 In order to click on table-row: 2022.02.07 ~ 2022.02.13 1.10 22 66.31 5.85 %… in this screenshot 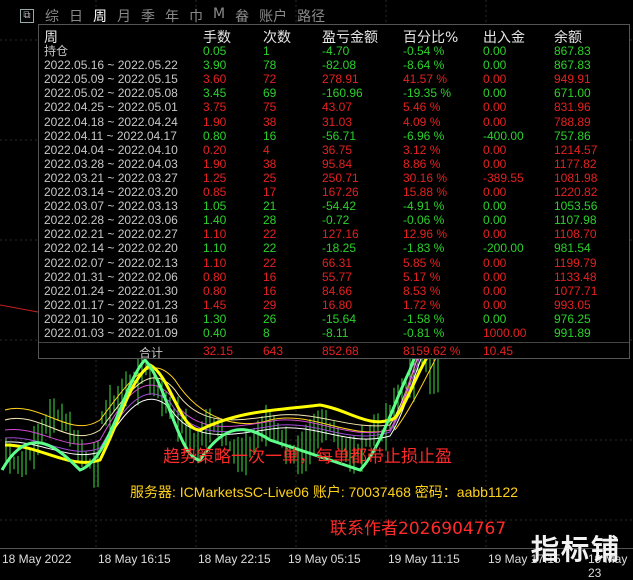, I will do `click(334, 263)`.